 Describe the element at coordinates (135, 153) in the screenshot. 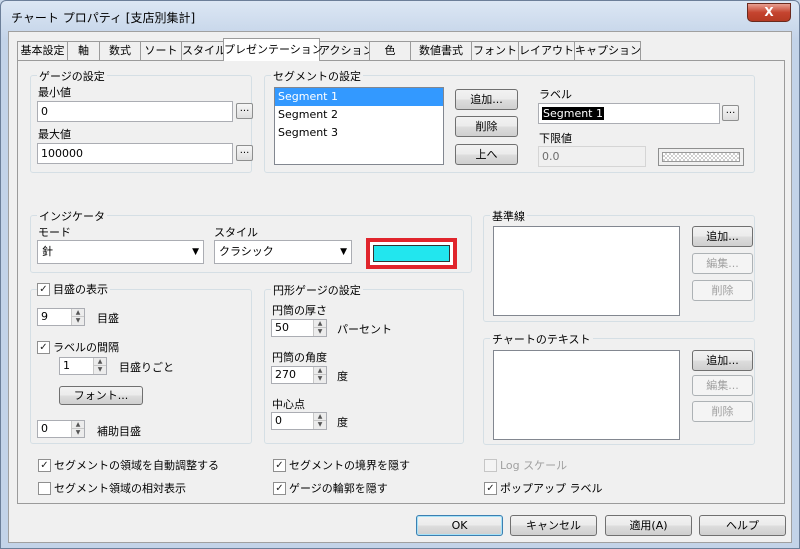

I see `max-value-input: 100000` at that location.